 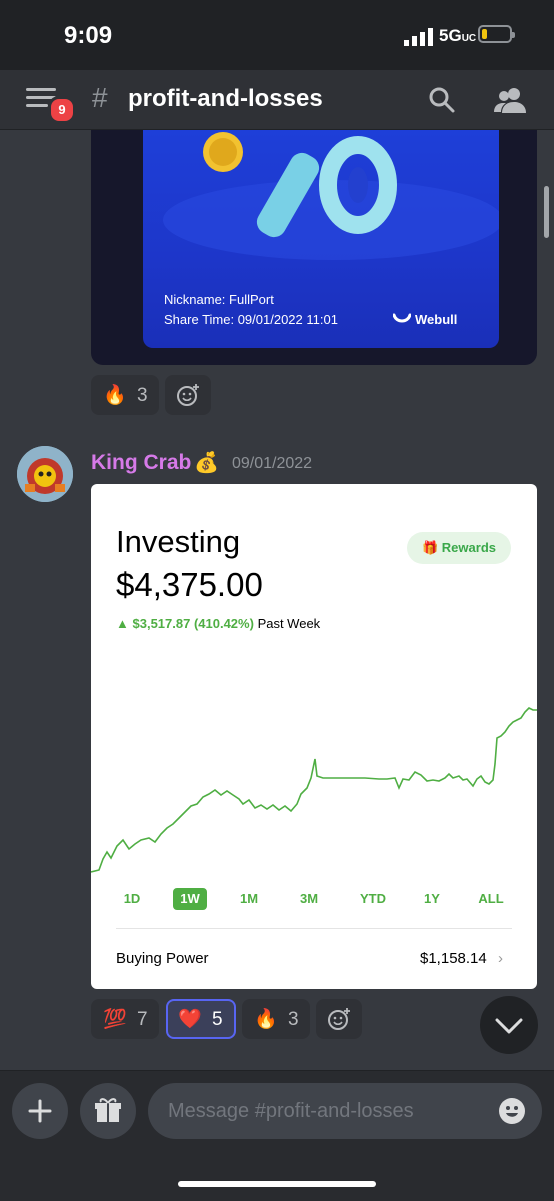 I want to click on channel-name: profit-and-losses, so click(x=225, y=99).